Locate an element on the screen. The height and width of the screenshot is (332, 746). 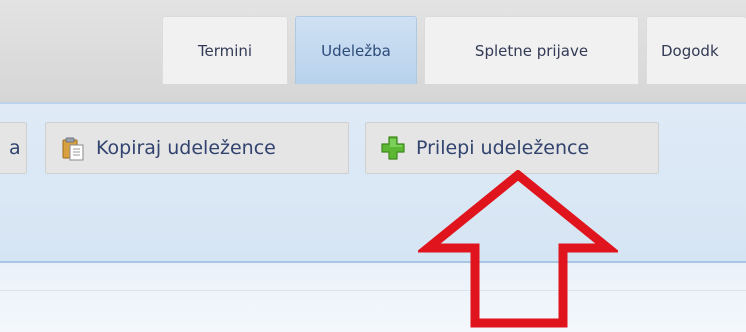
copy-attendees-label: Kopiraj udeležence is located at coordinates (186, 148).